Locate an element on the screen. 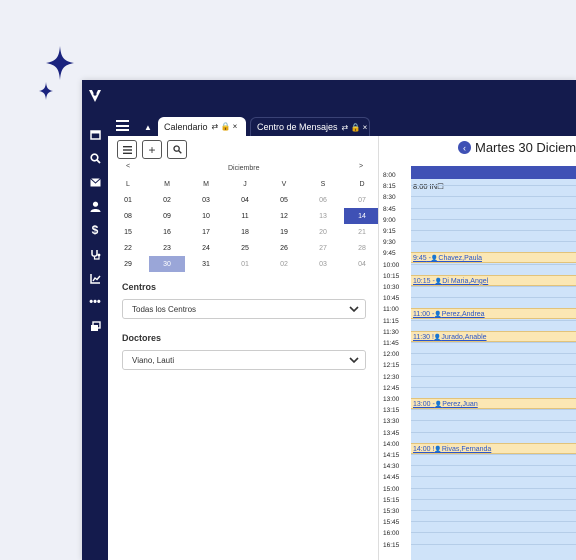 The width and height of the screenshot is (576, 560). stethoscope-icon is located at coordinates (95, 254).